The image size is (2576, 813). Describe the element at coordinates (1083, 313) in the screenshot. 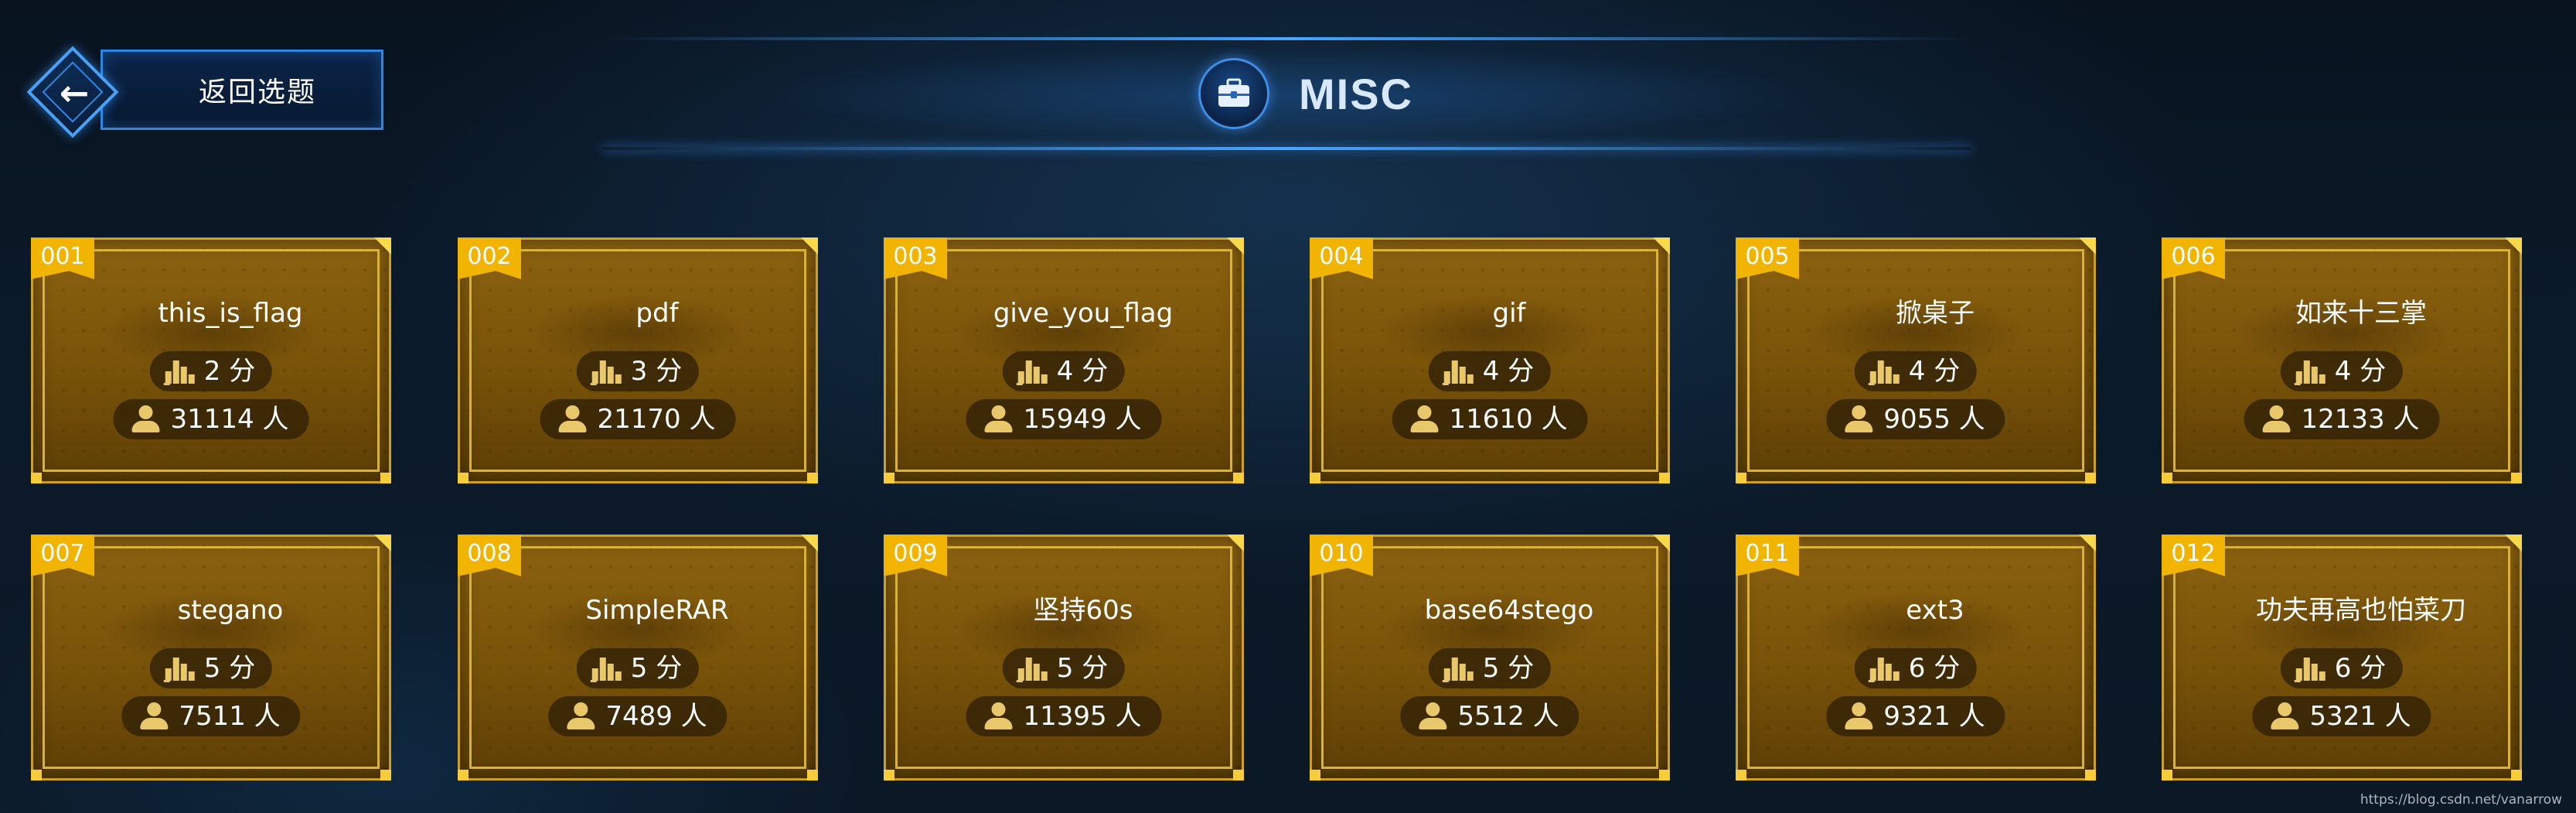

I see `challenge-name: give_you_flag` at that location.